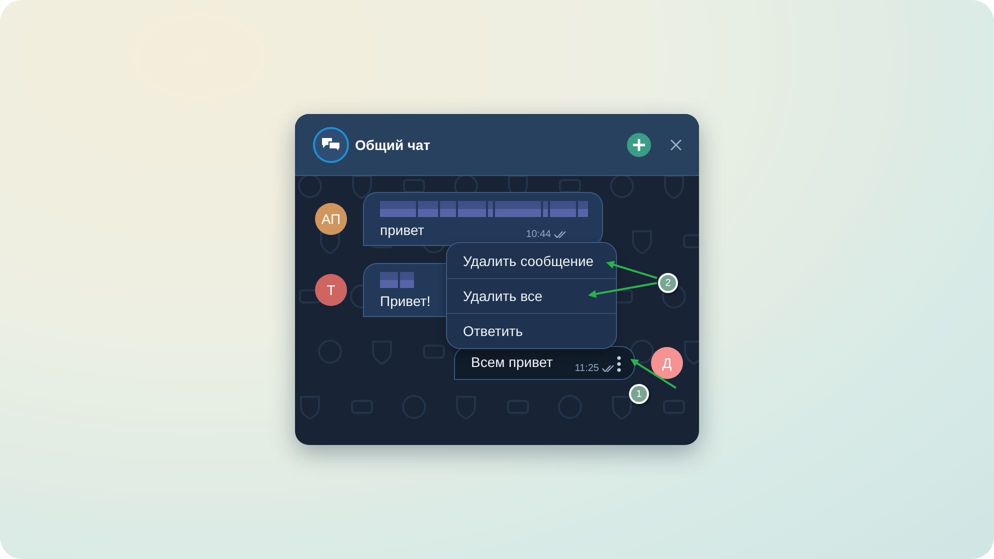  What do you see at coordinates (531, 260) in the screenshot?
I see `menu-item: Удалить сообщение` at bounding box center [531, 260].